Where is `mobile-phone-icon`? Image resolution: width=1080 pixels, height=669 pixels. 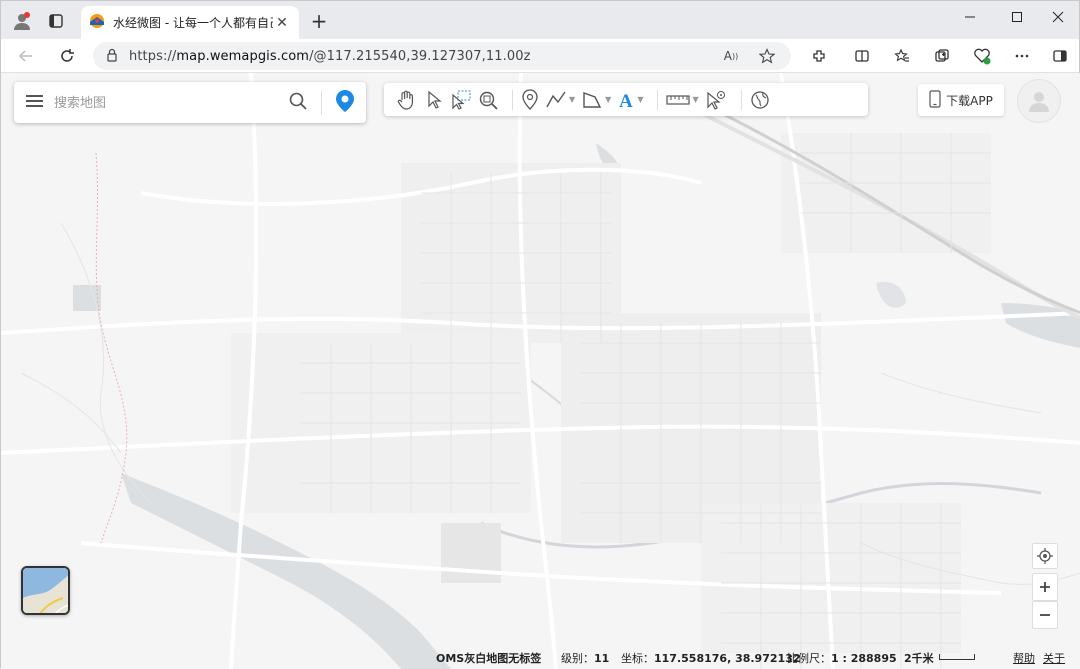
mobile-phone-icon is located at coordinates (935, 100).